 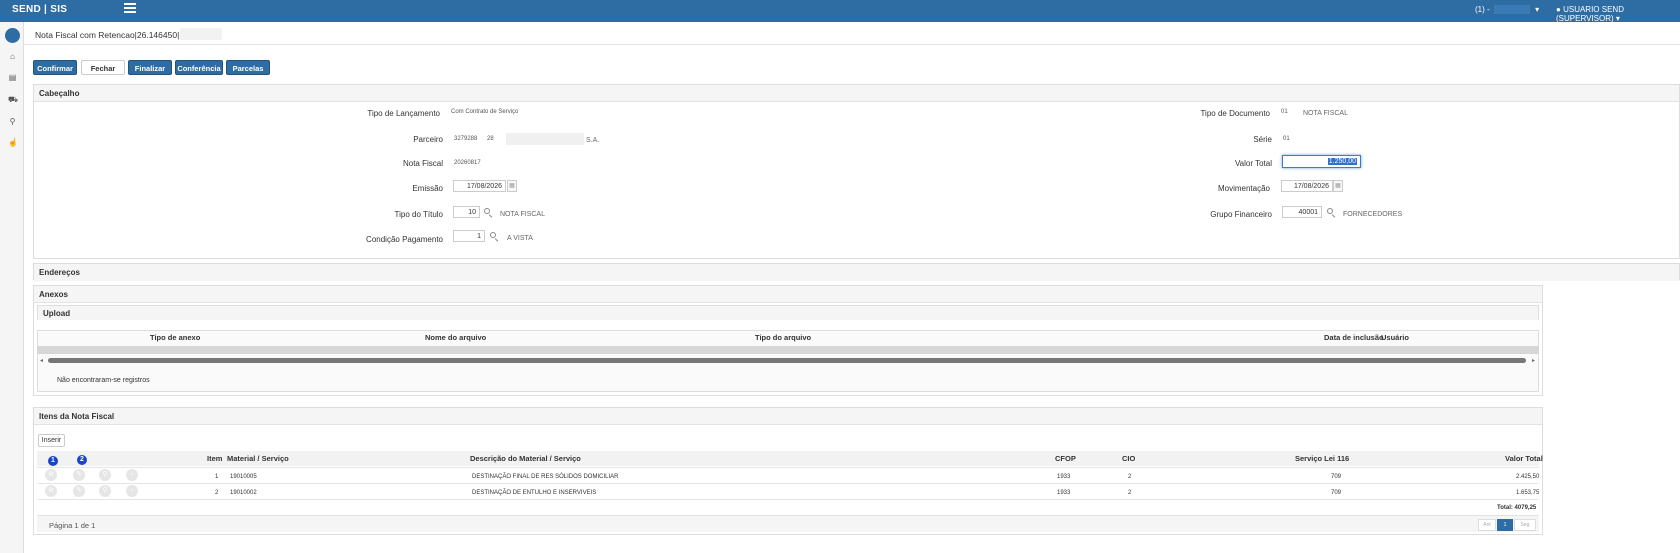 I want to click on table-header-band, so click(x=788, y=350).